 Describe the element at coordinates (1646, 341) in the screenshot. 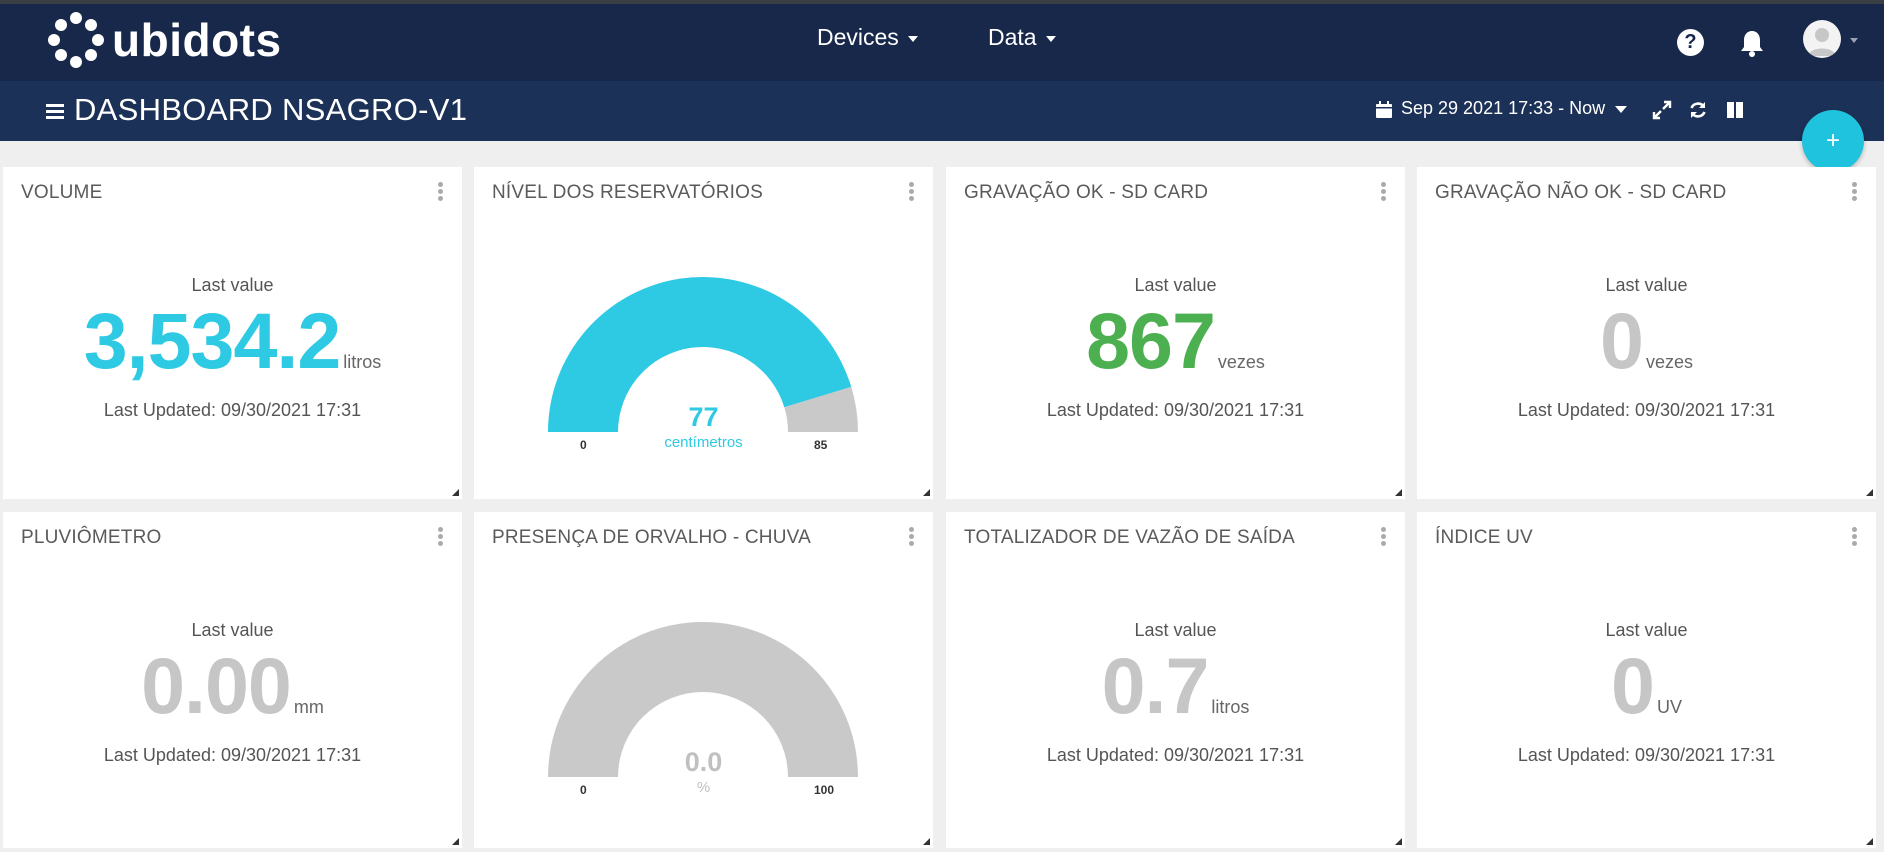

I see `metric-value-group: 0 vezes` at that location.